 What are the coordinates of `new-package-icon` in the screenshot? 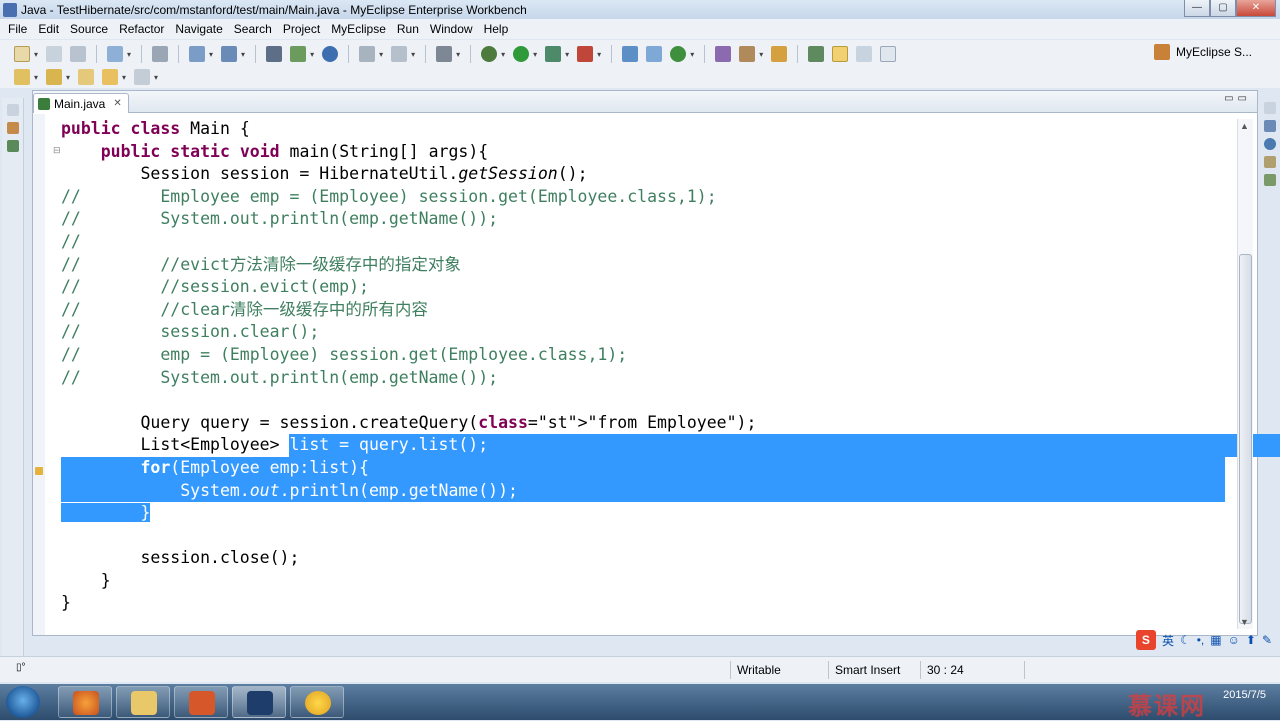 It's located at (654, 54).